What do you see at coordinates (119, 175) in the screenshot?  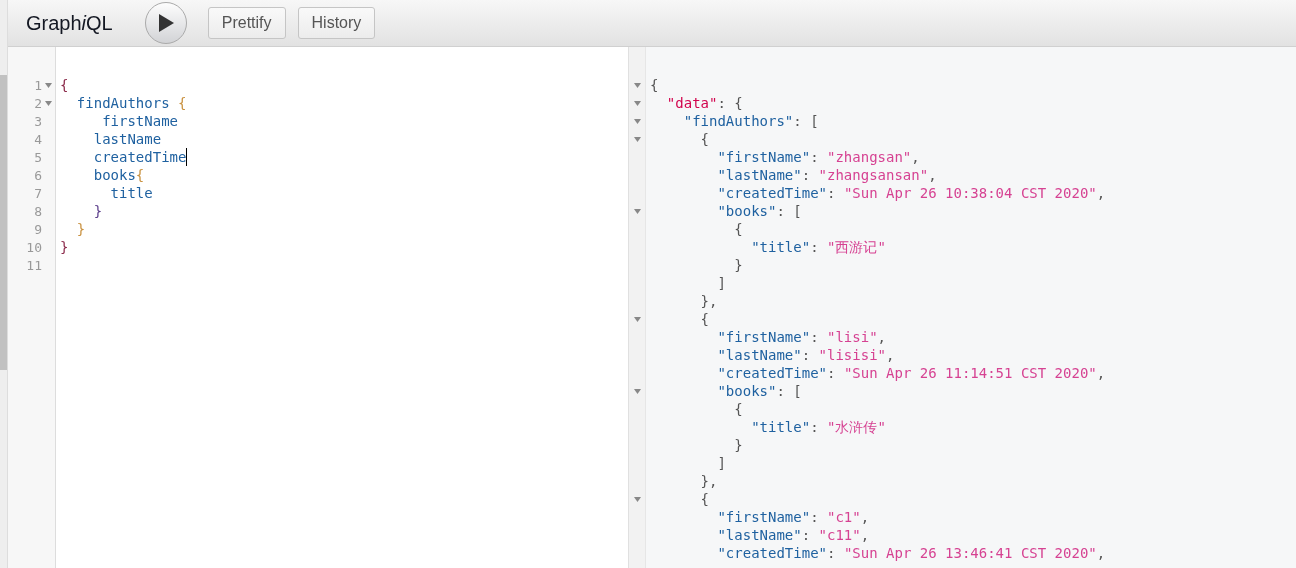 I see `code-line: books{` at bounding box center [119, 175].